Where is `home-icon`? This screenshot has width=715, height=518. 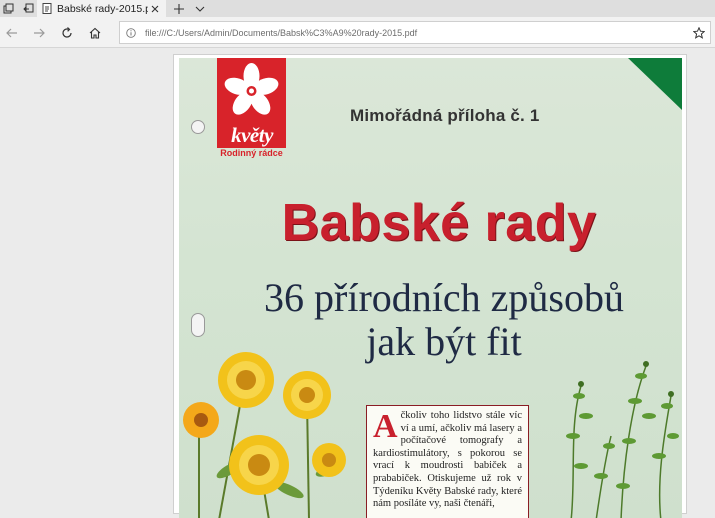 home-icon is located at coordinates (95, 33).